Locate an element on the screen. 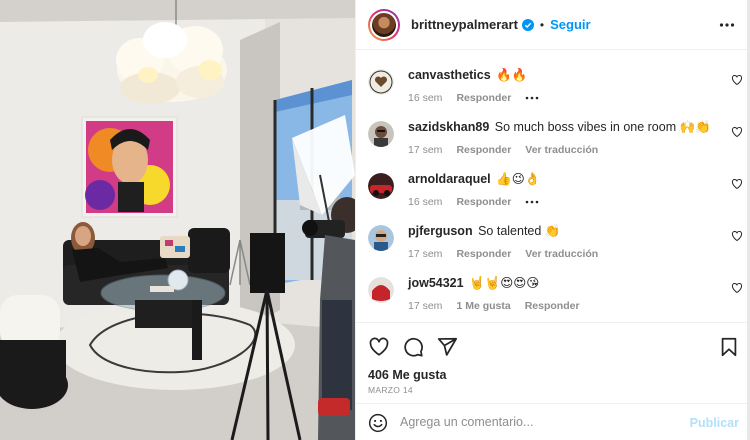 Image resolution: width=750 pixels, height=440 pixels. comment-item: arnoldaraquel 👍😉👌 16 sem Responder is located at coordinates (555, 194).